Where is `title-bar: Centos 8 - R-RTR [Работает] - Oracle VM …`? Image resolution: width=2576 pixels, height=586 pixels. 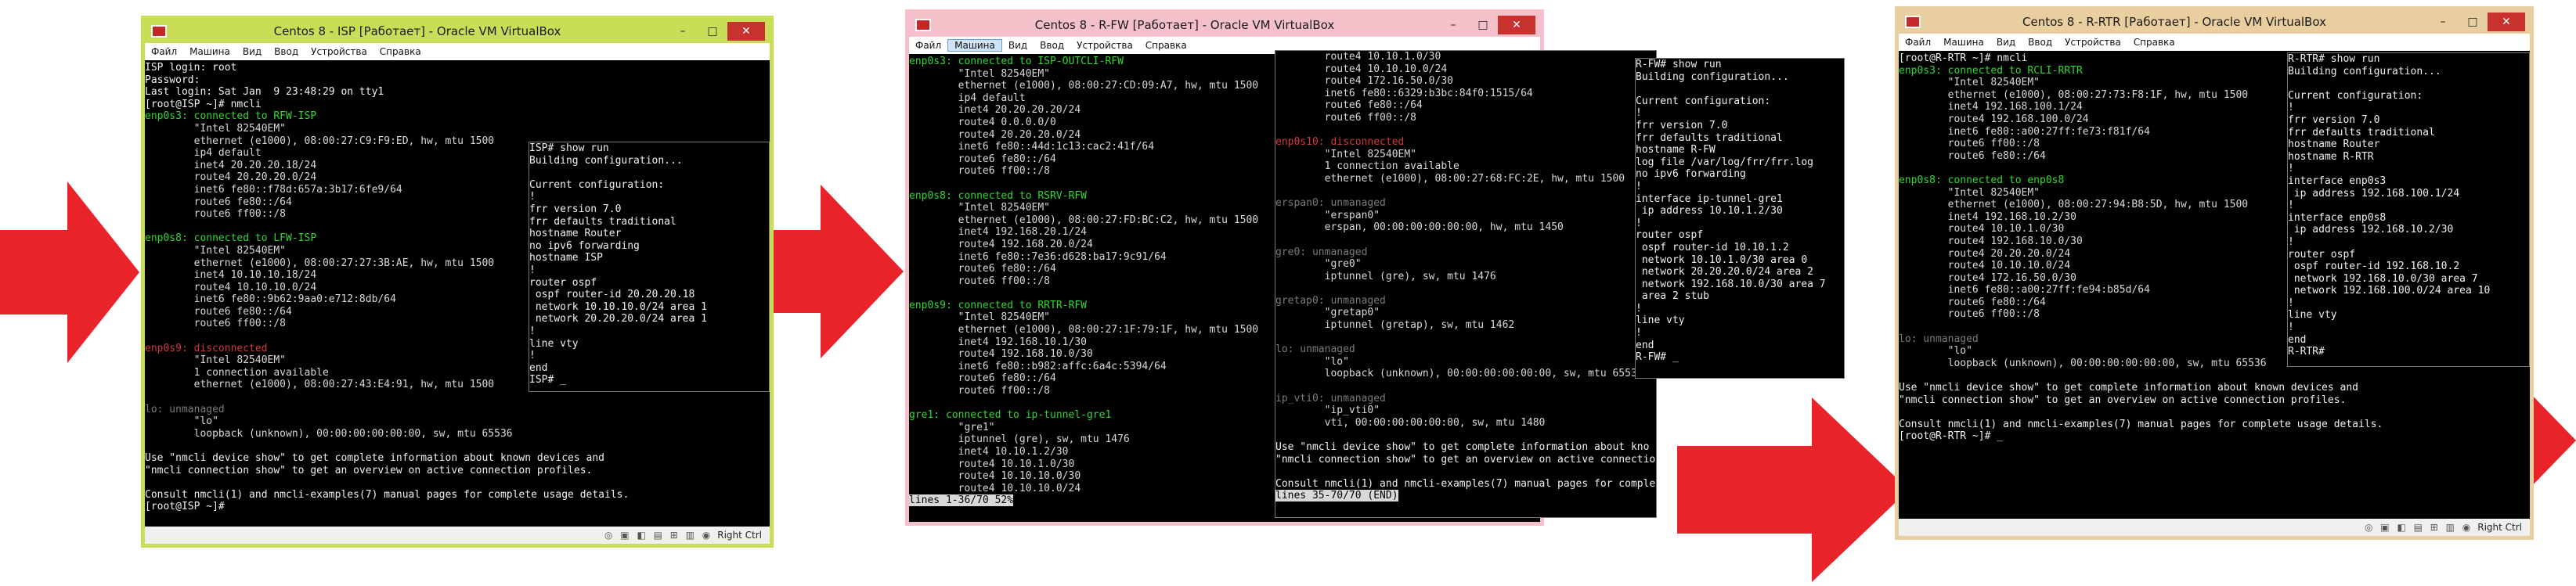
title-bar: Centos 8 - R-RTR [Работает] - Oracle VM … is located at coordinates (2214, 22).